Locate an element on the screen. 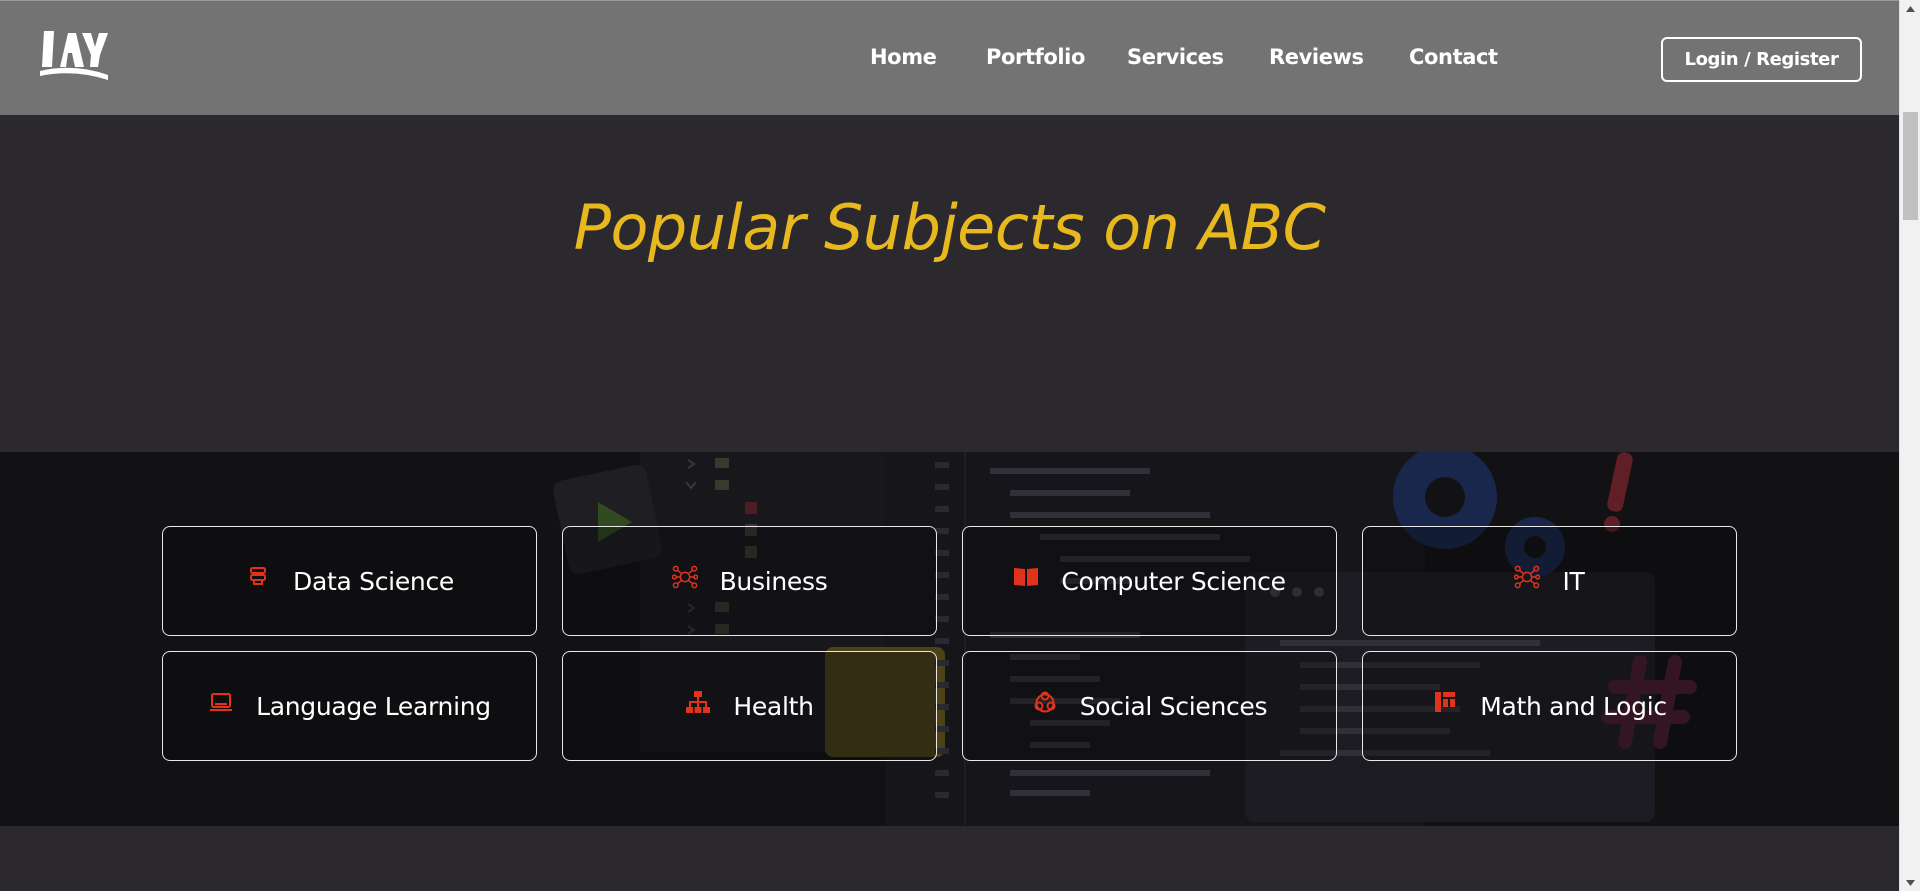 The image size is (1920, 891). subject-card-math-and-logic: Math and Logic is located at coordinates (1549, 706).